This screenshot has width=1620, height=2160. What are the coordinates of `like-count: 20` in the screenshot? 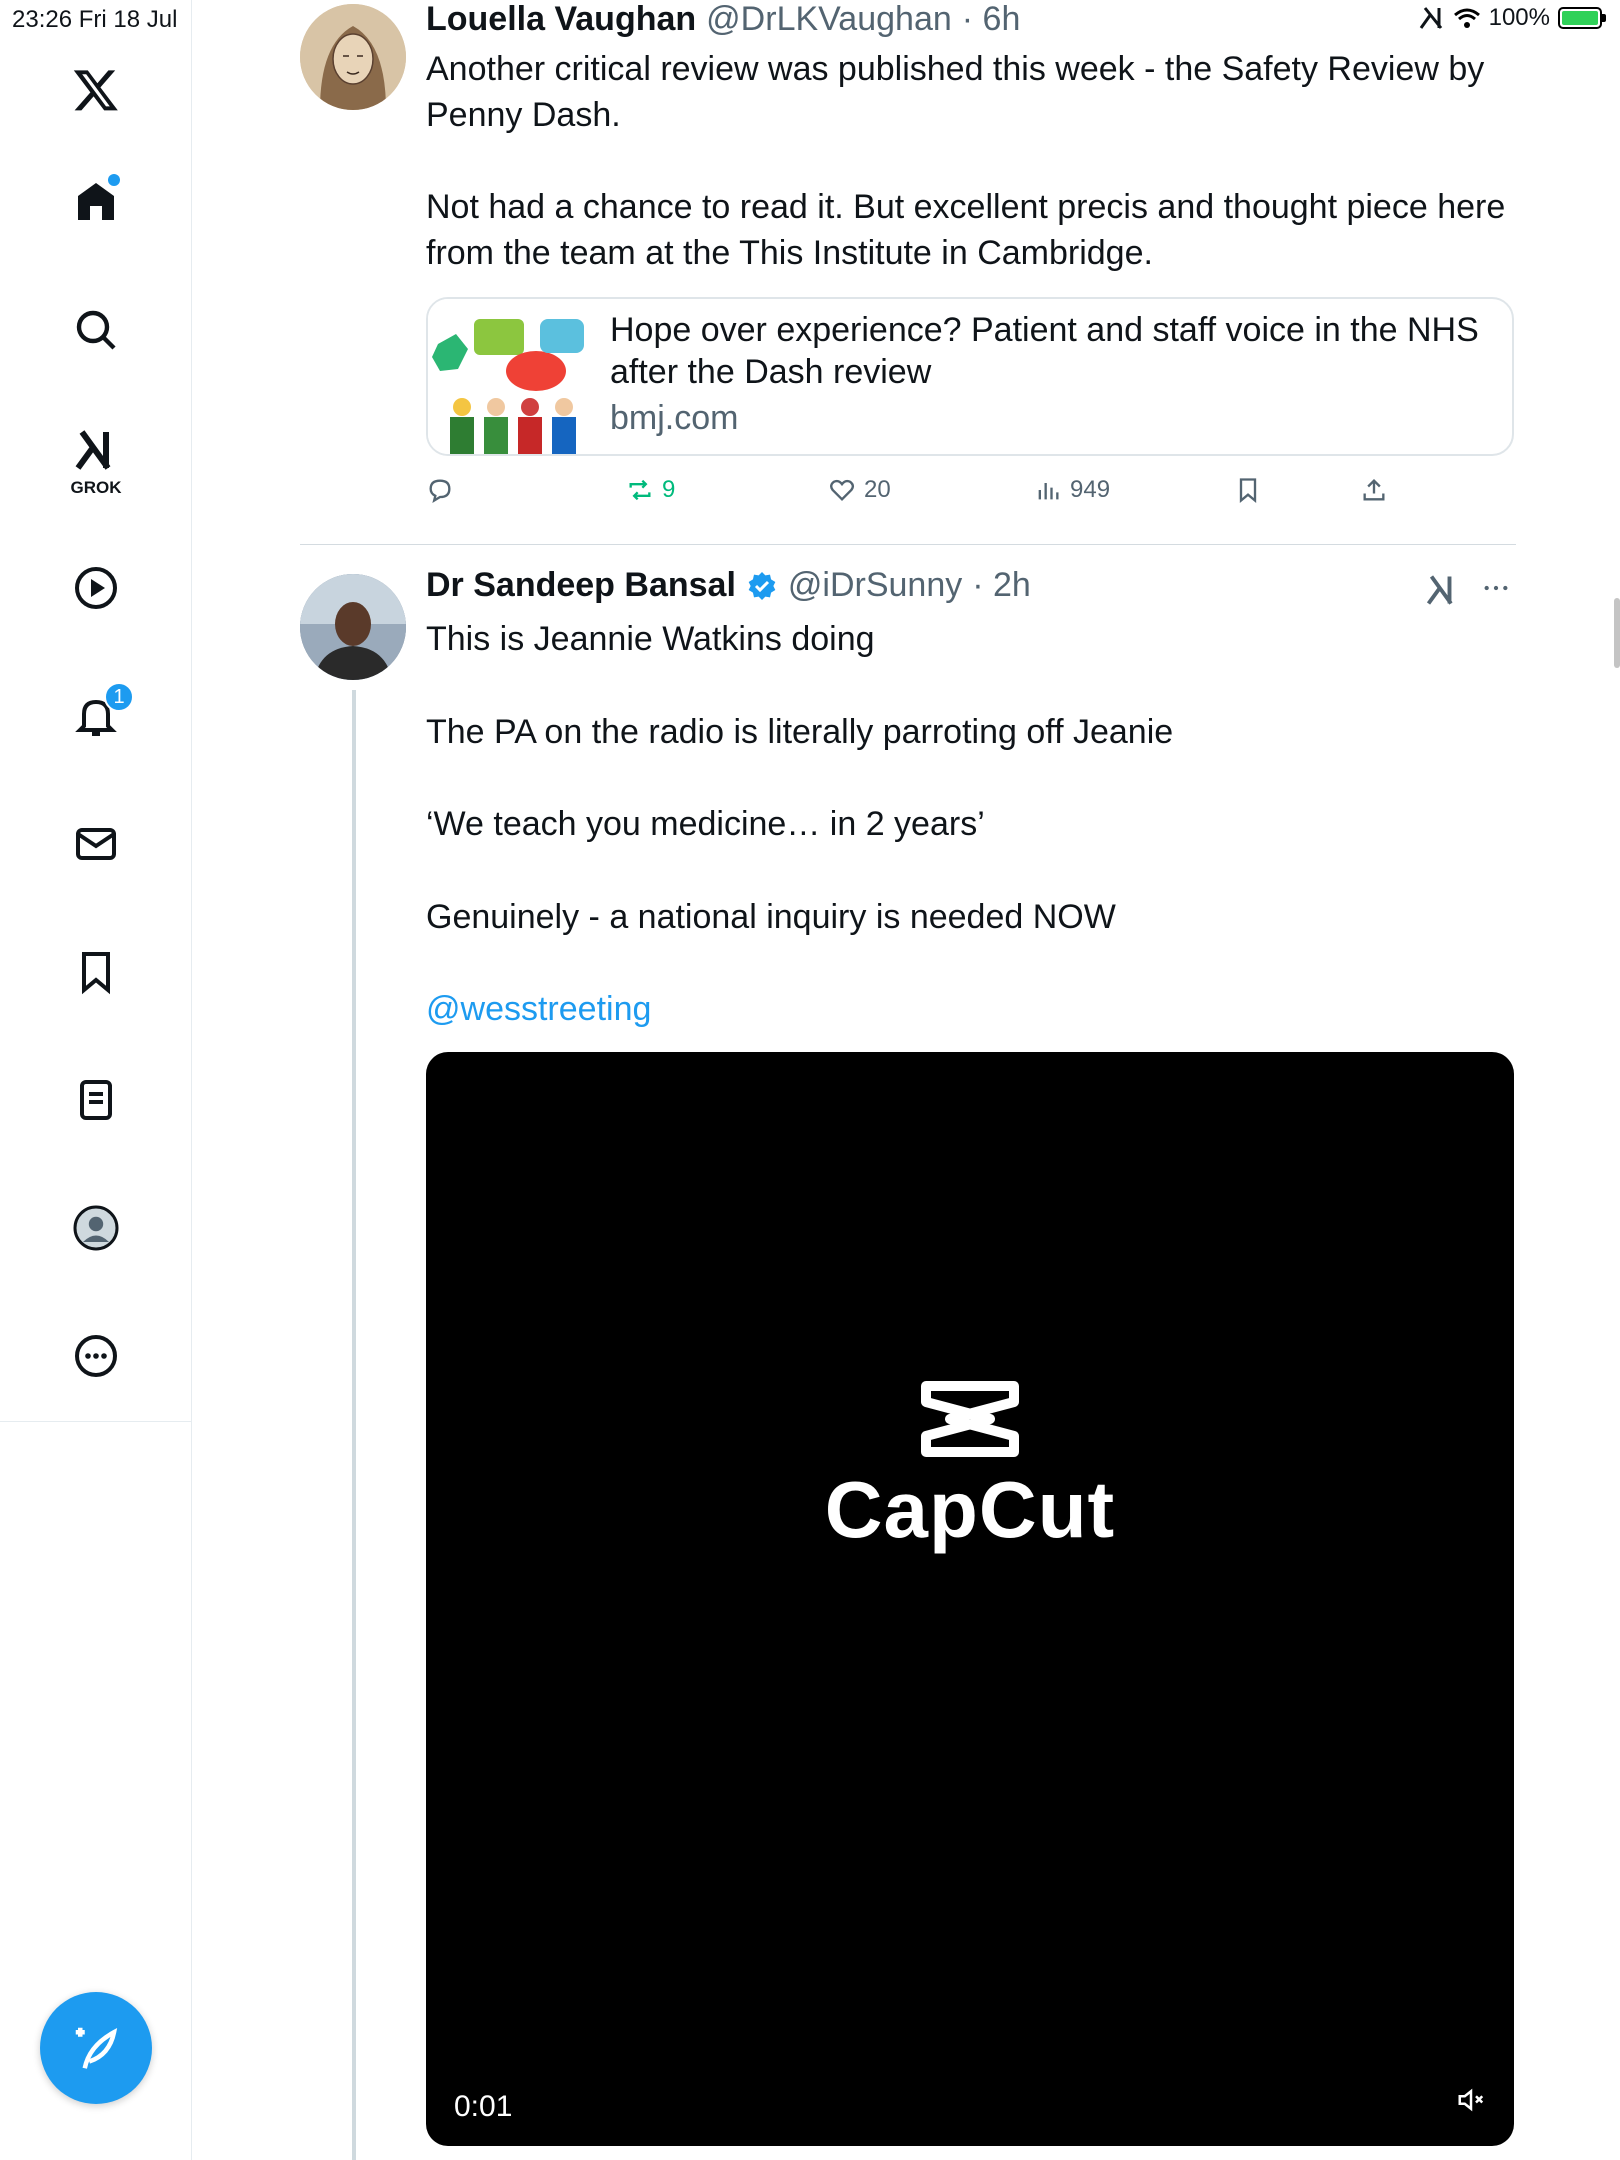 It's located at (877, 489).